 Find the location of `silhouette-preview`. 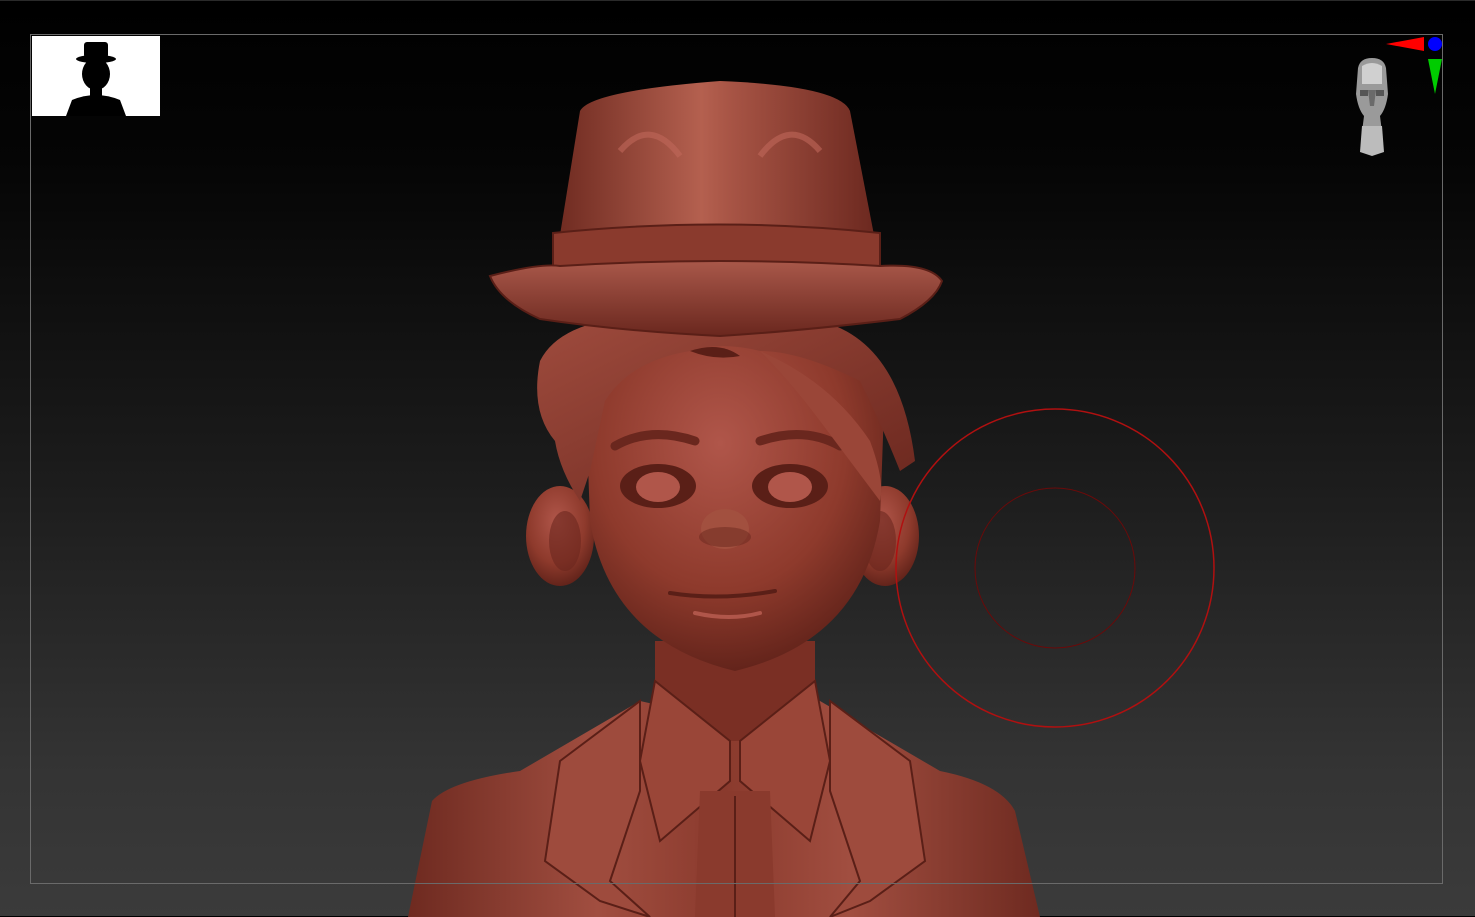

silhouette-preview is located at coordinates (96, 76).